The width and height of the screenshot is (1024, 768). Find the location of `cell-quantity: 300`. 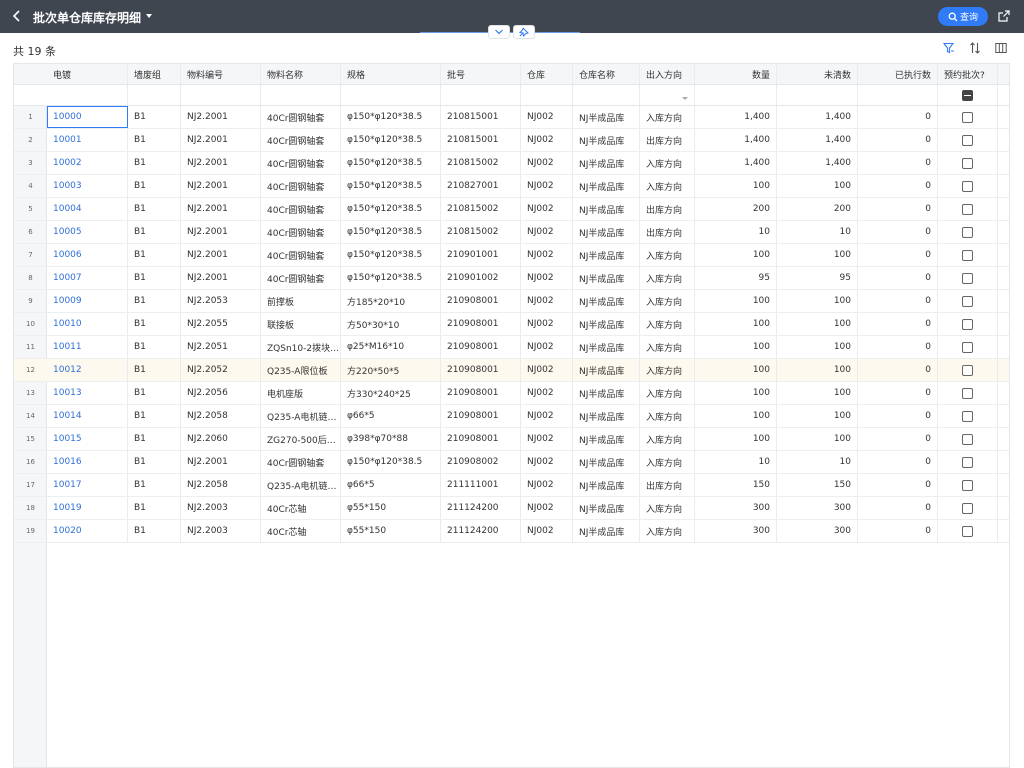

cell-quantity: 300 is located at coordinates (736, 531).